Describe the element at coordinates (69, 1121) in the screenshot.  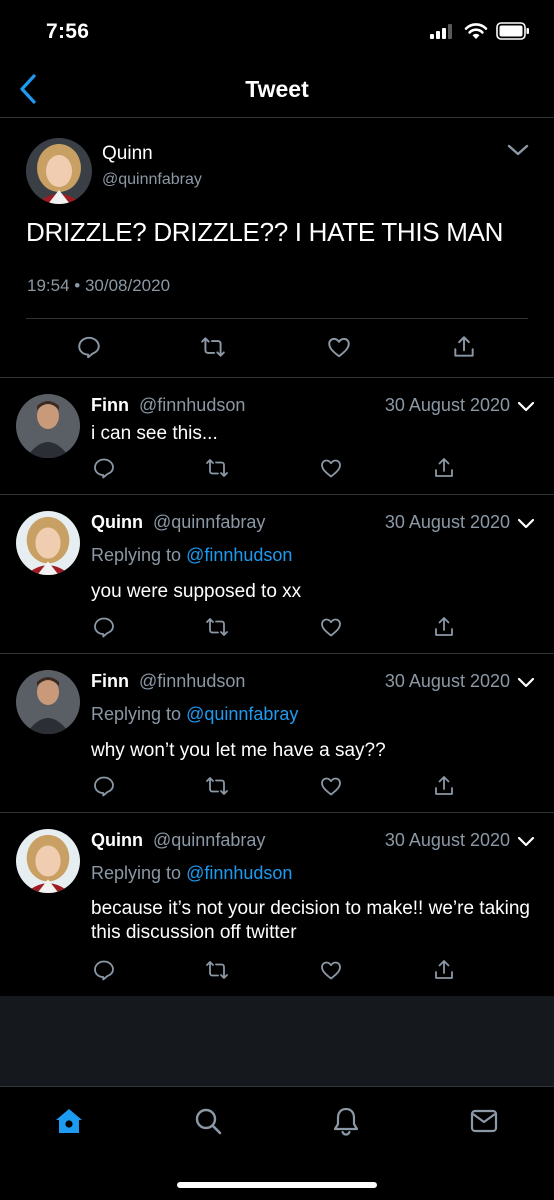
I see `home-icon` at that location.